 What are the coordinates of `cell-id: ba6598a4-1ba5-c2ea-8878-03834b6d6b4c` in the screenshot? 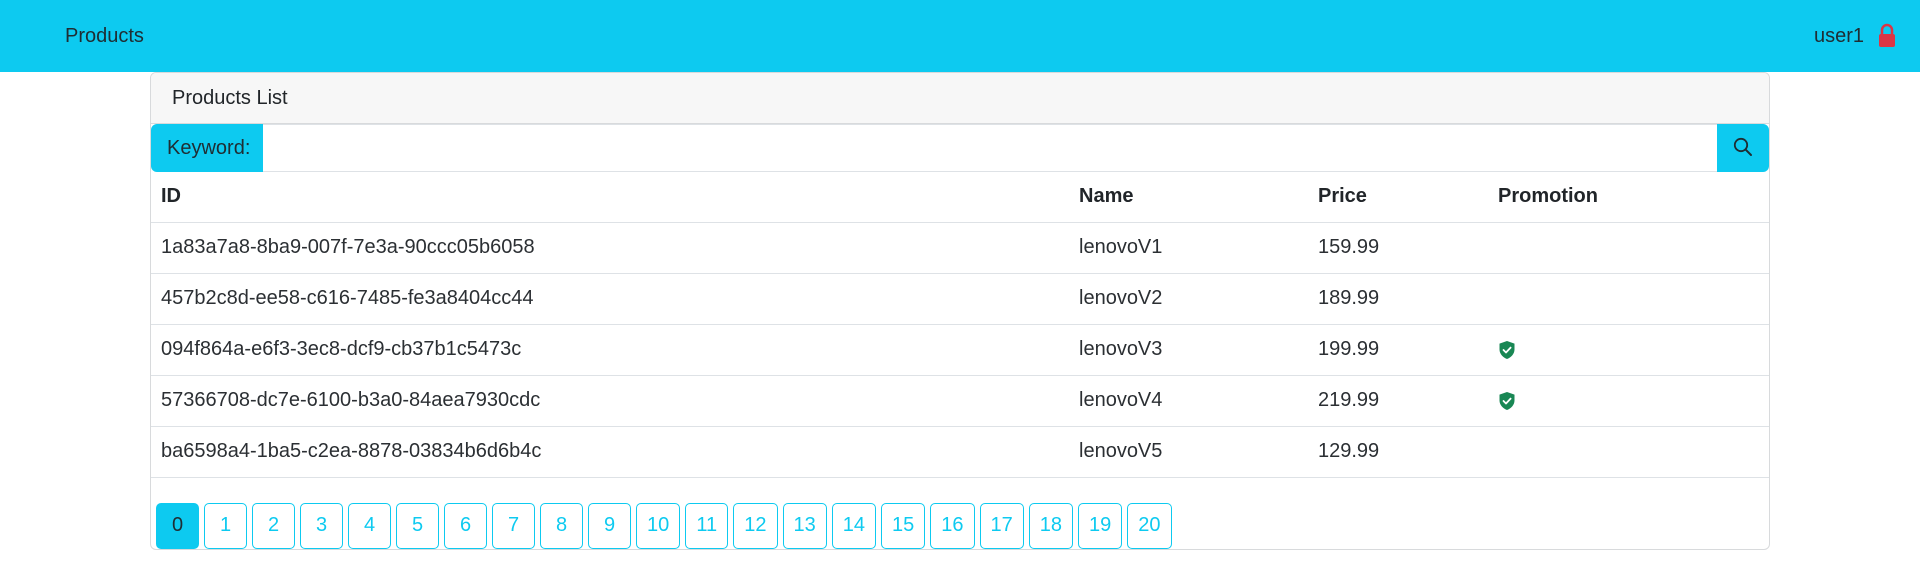 It's located at (610, 452).